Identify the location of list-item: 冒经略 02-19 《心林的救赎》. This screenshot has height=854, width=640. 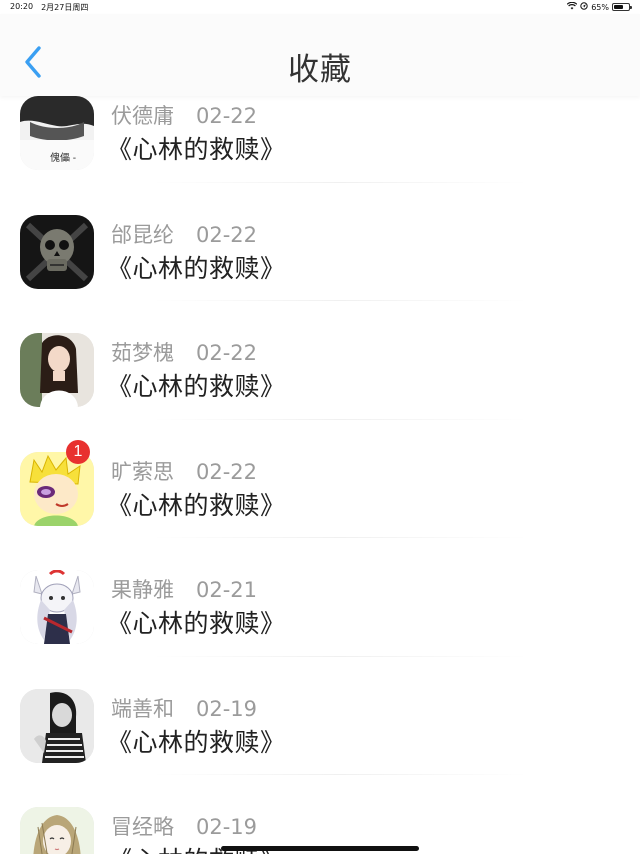
(320, 814).